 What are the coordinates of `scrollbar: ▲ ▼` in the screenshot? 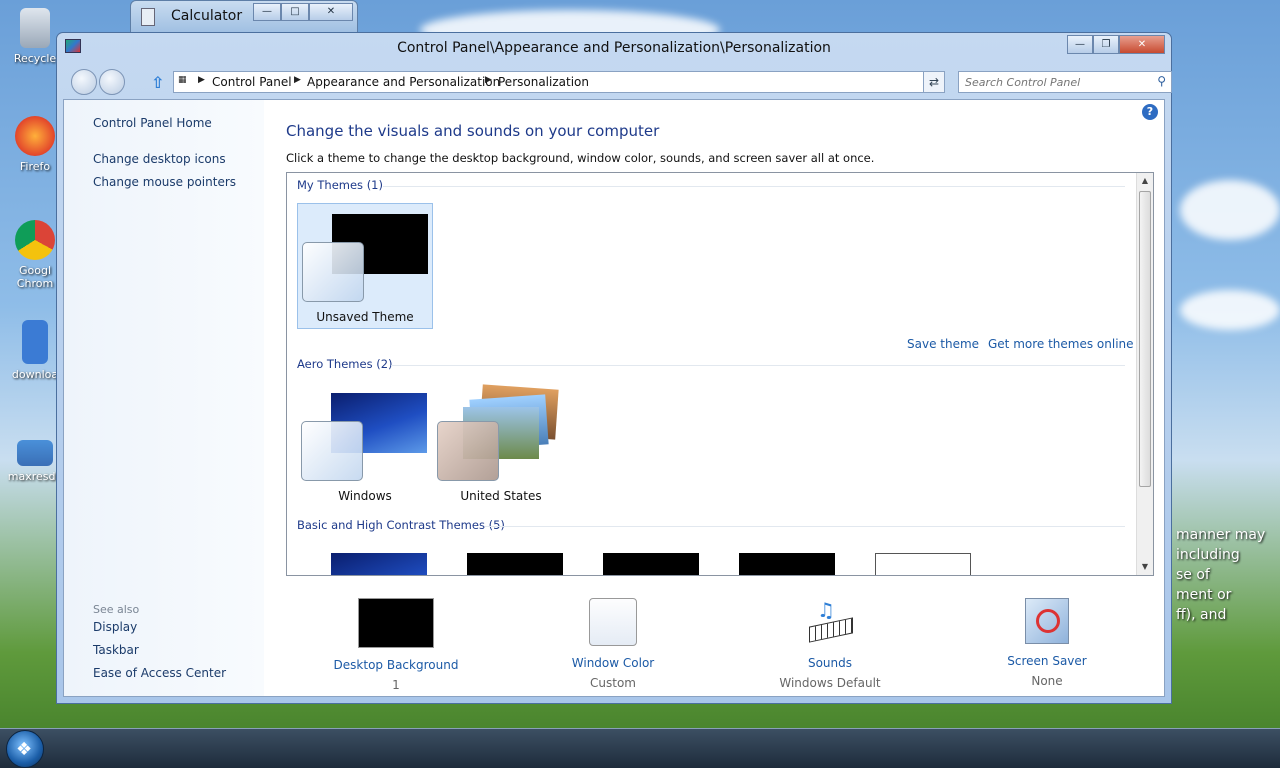 It's located at (1144, 374).